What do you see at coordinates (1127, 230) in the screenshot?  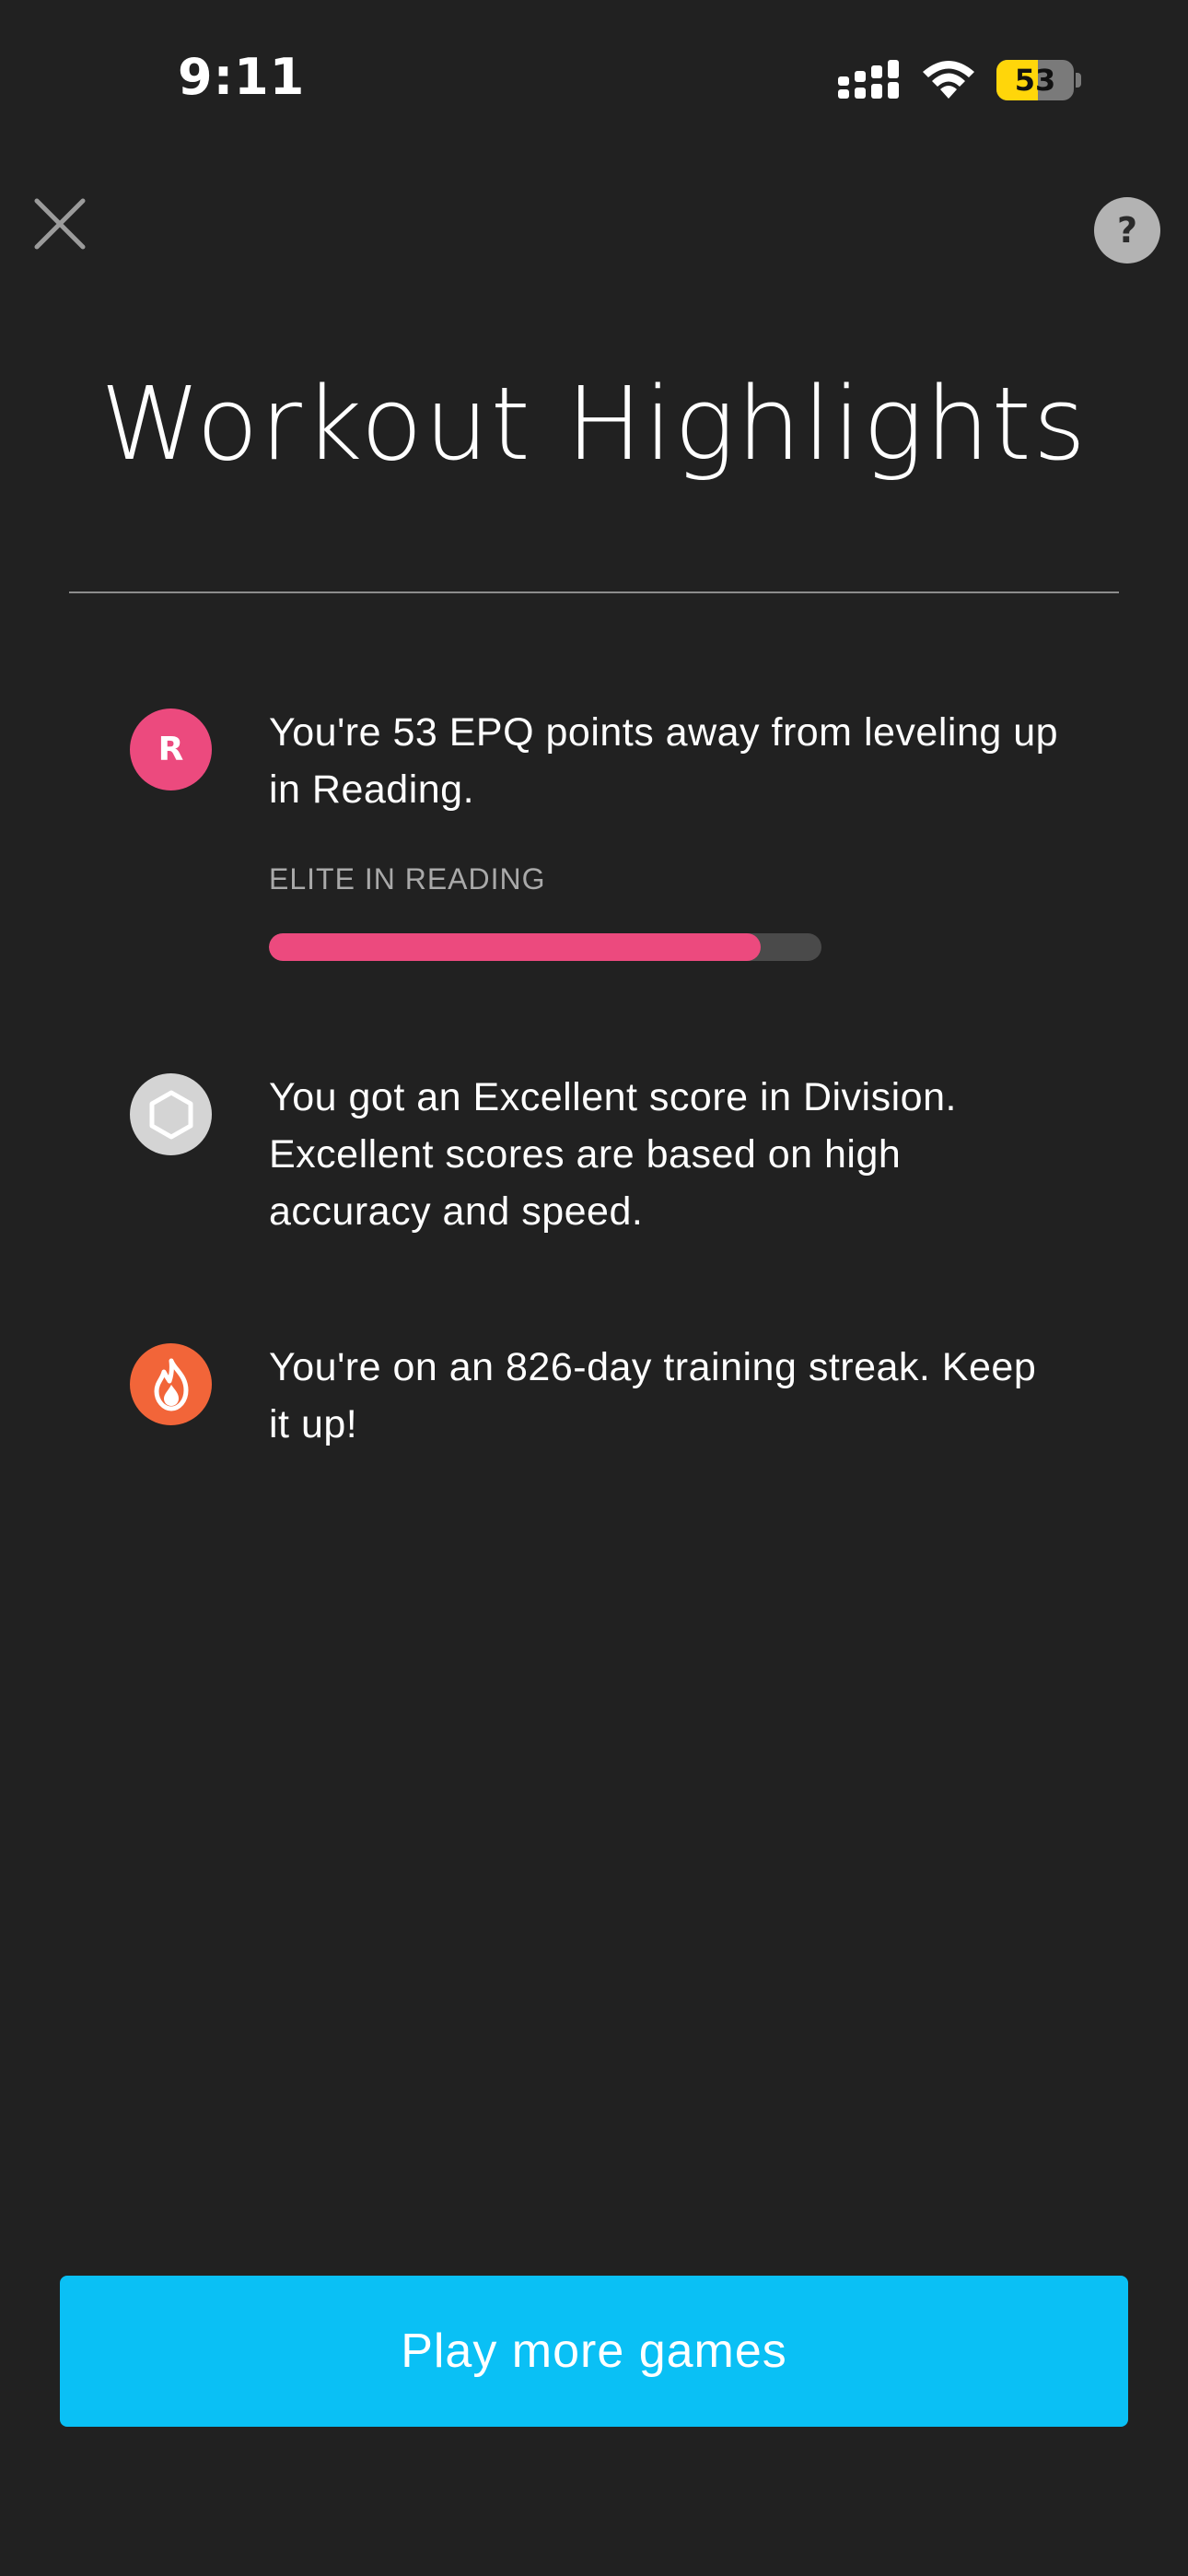 I see `help-button: ?` at bounding box center [1127, 230].